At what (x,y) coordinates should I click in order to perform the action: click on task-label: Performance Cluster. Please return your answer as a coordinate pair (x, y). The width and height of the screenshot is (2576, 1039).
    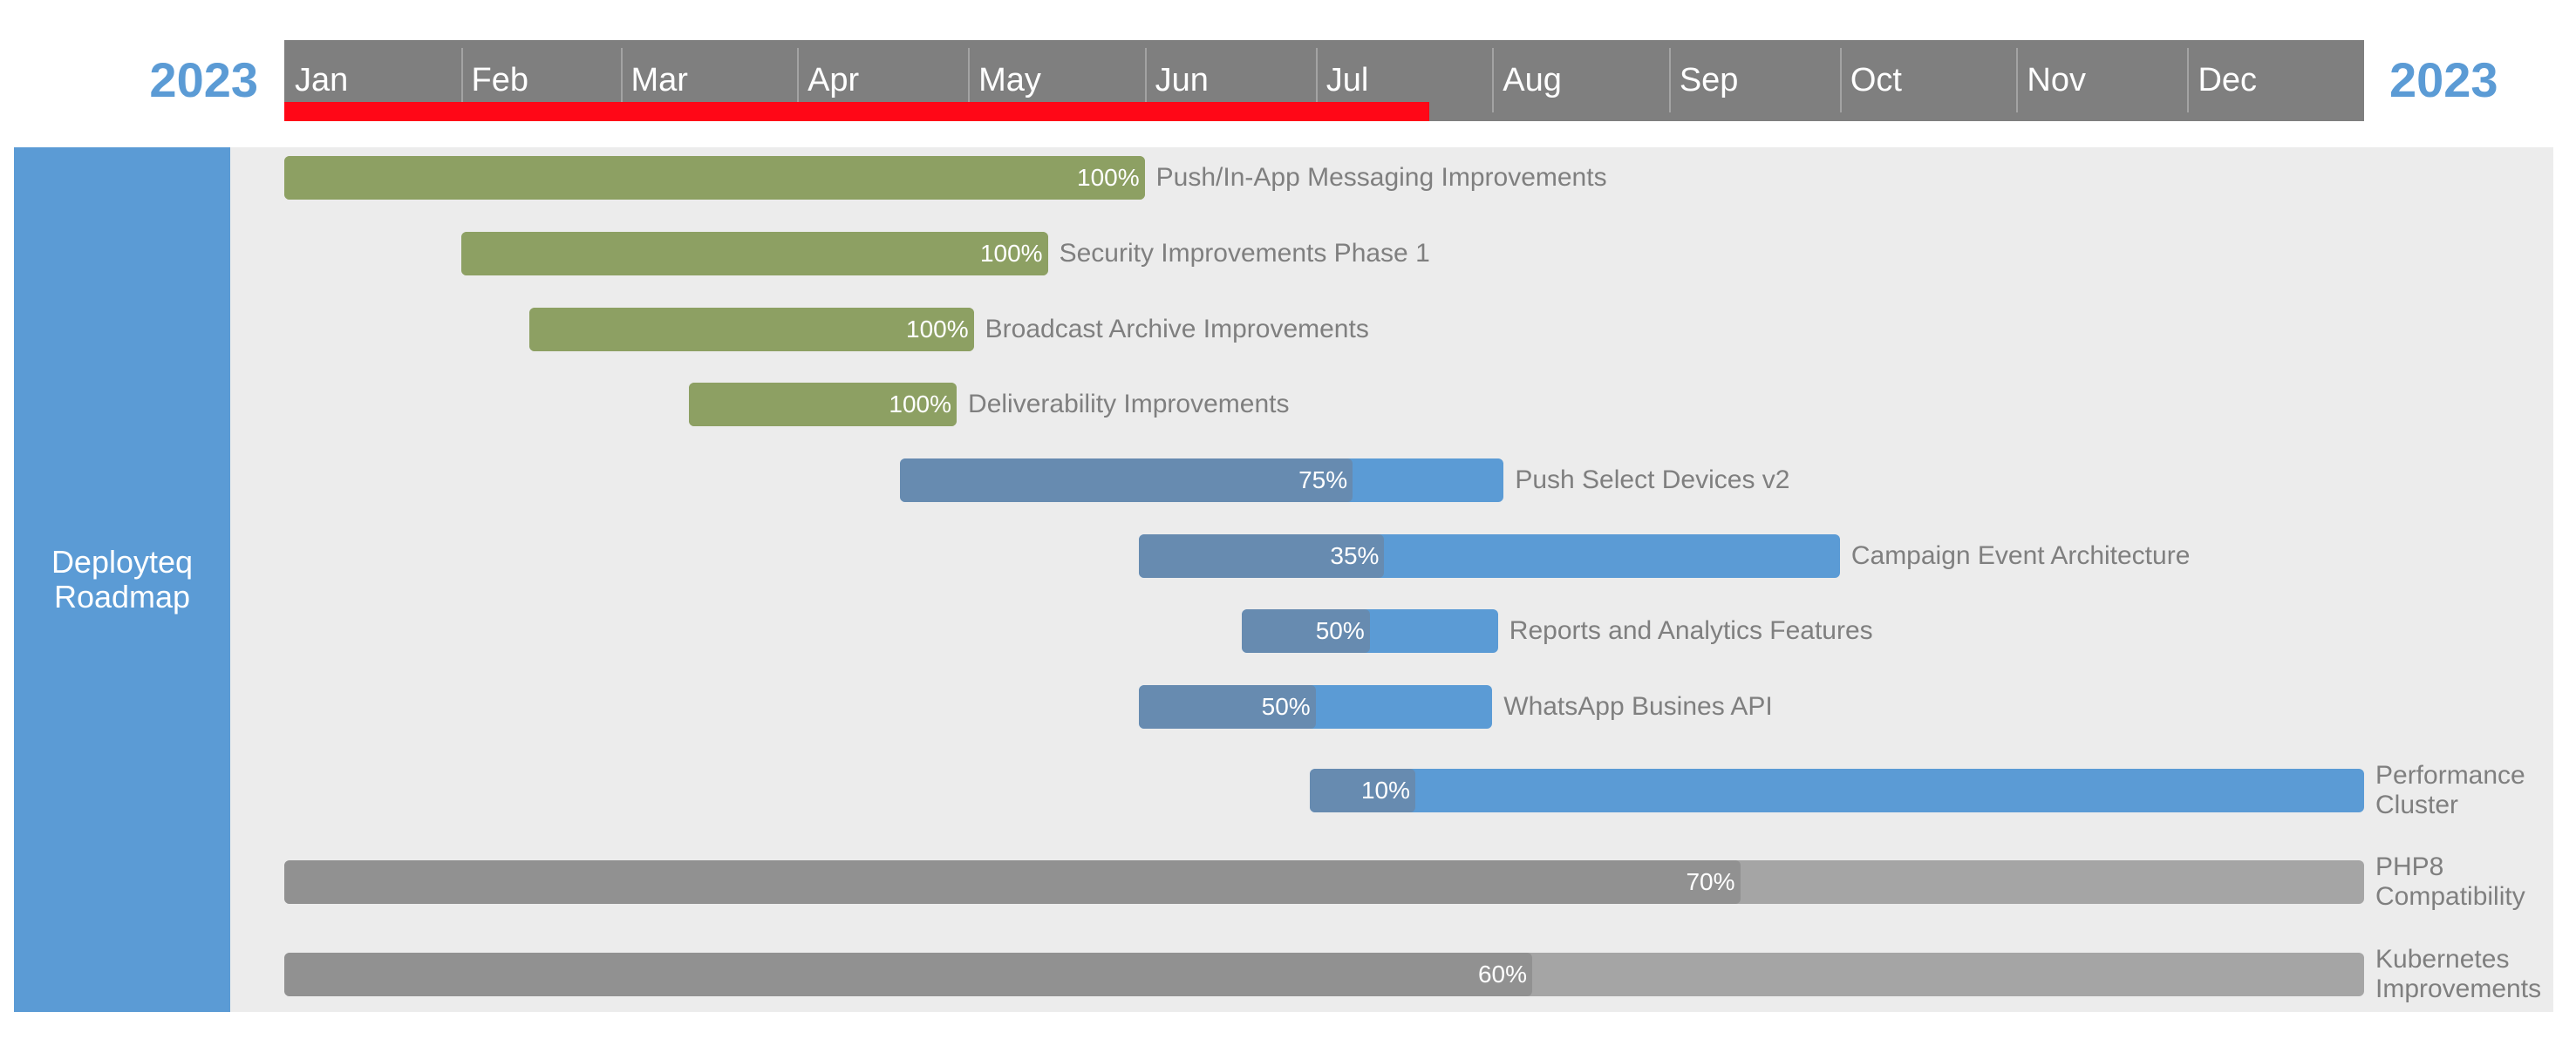
    Looking at the image, I should click on (2450, 790).